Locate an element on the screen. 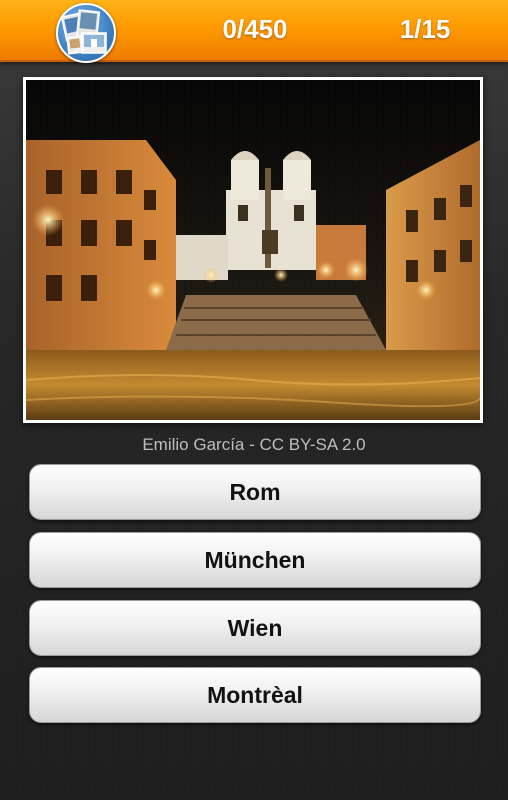 The width and height of the screenshot is (508, 800). answer-button-2: München is located at coordinates (255, 560).